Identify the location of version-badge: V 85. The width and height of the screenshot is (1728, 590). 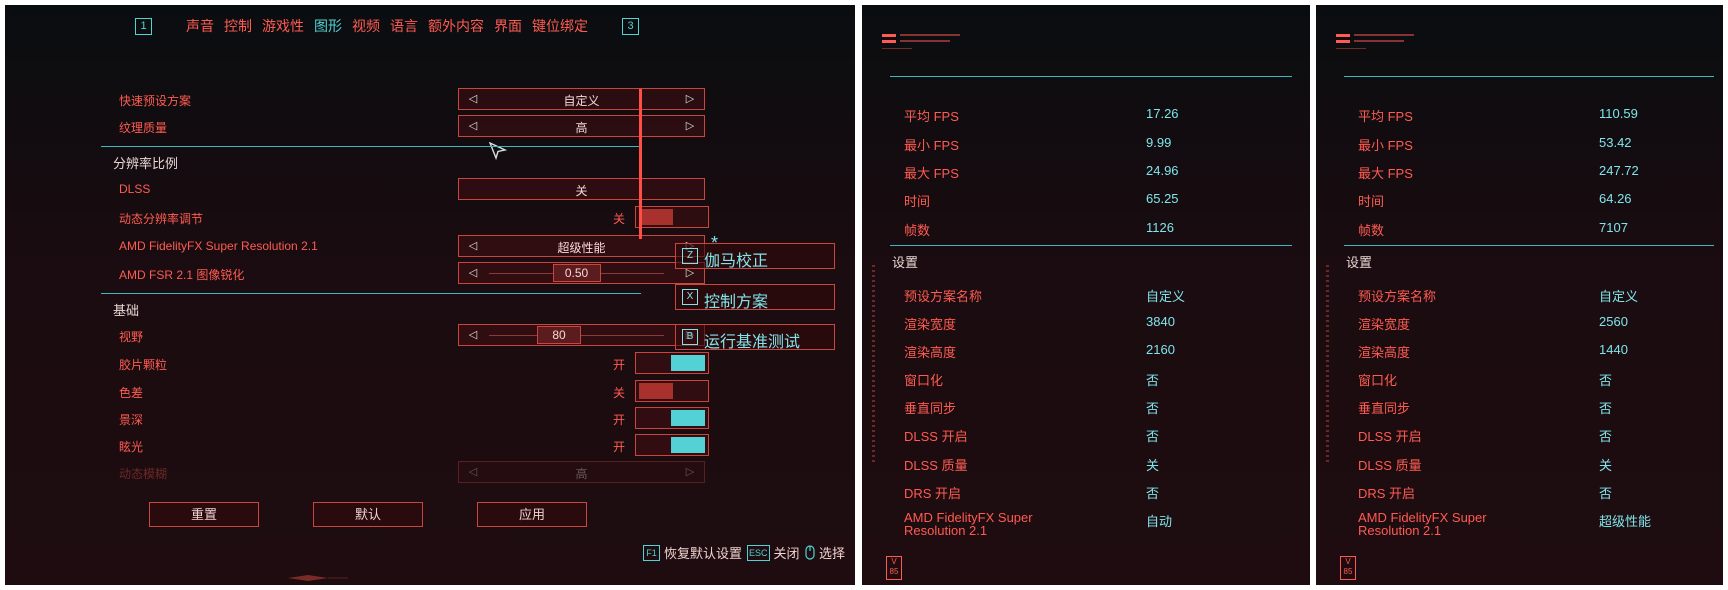
(1348, 568).